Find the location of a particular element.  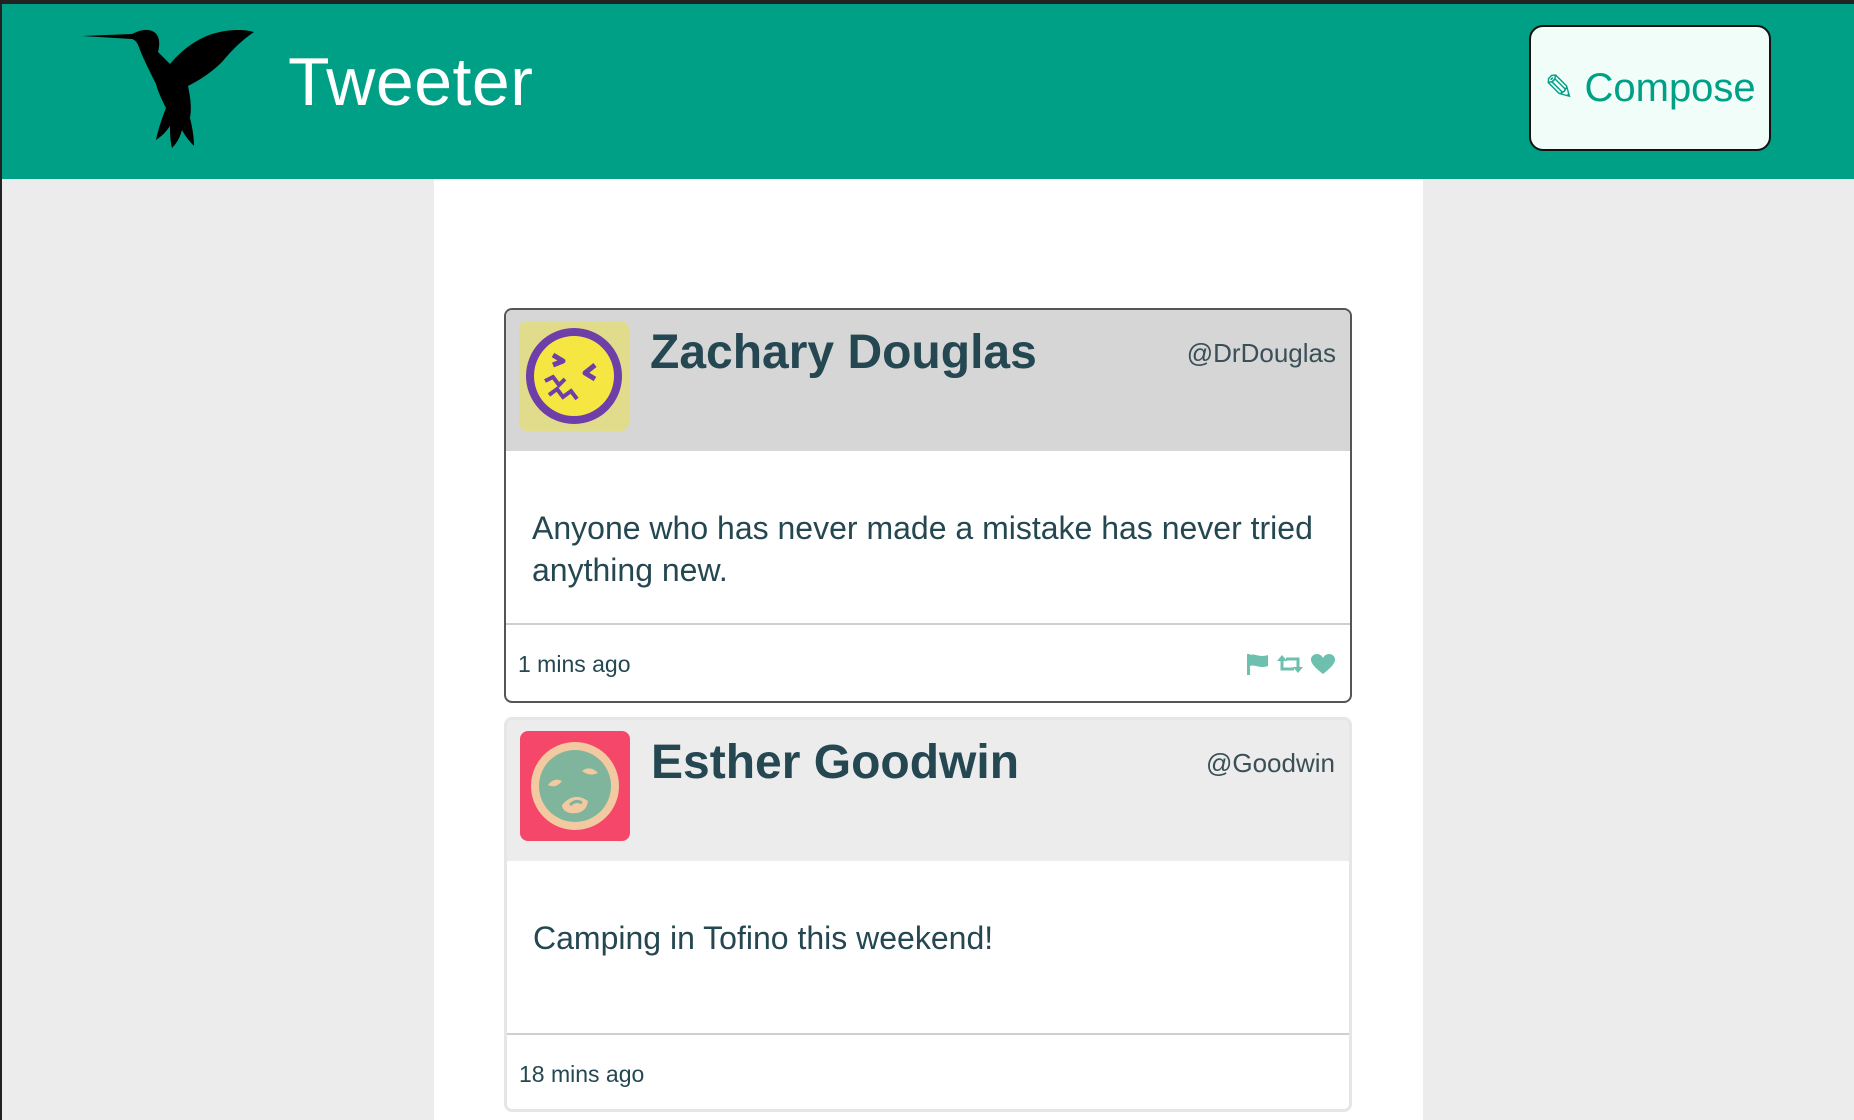

flag-icon is located at coordinates (1258, 664).